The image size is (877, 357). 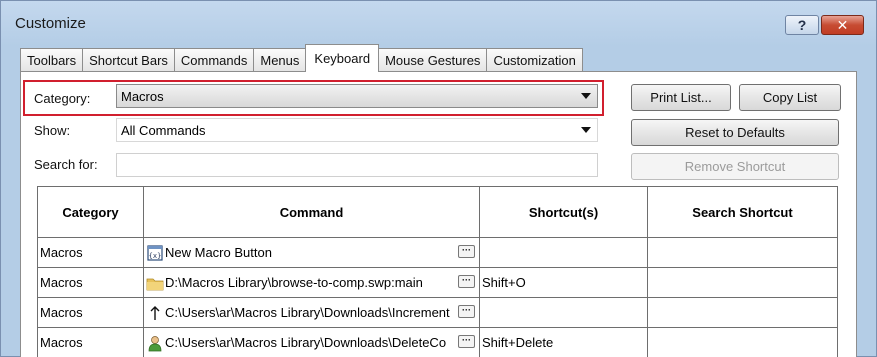 I want to click on folder-icon, so click(x=155, y=284).